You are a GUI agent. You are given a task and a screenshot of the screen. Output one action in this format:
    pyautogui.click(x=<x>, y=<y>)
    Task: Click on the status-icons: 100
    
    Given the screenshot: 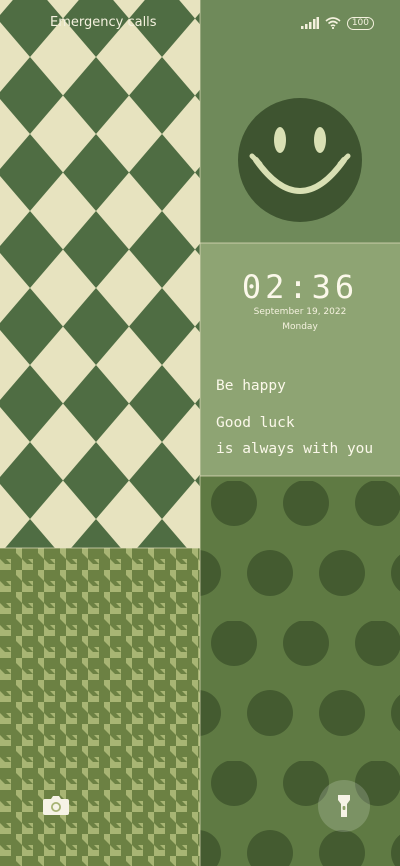 What is the action you would take?
    pyautogui.click(x=337, y=23)
    